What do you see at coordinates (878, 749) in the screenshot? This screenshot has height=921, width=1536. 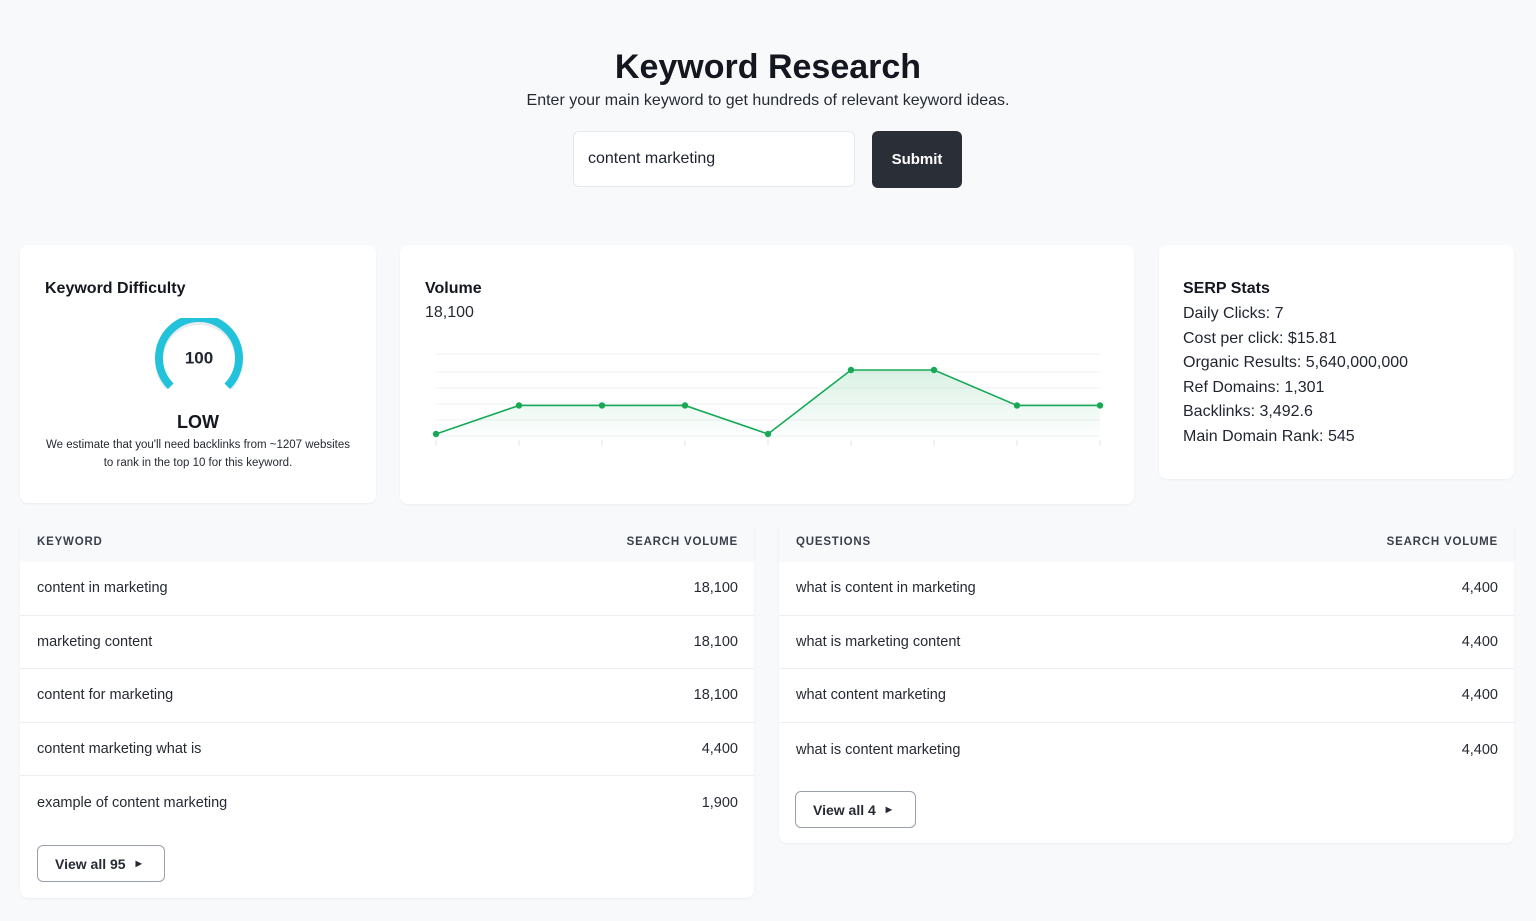 I see `question-cell: what is content marketing` at bounding box center [878, 749].